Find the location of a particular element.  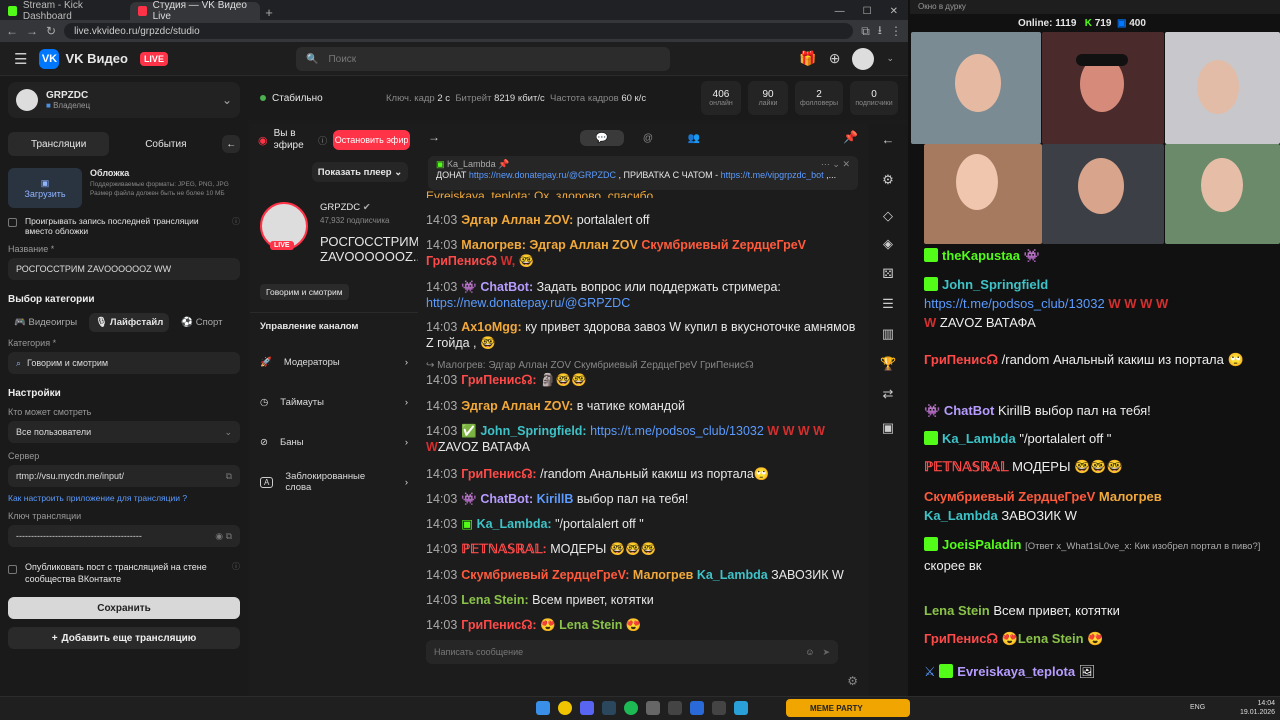

chat-user: Ax1oMgg: is located at coordinates (491, 327).